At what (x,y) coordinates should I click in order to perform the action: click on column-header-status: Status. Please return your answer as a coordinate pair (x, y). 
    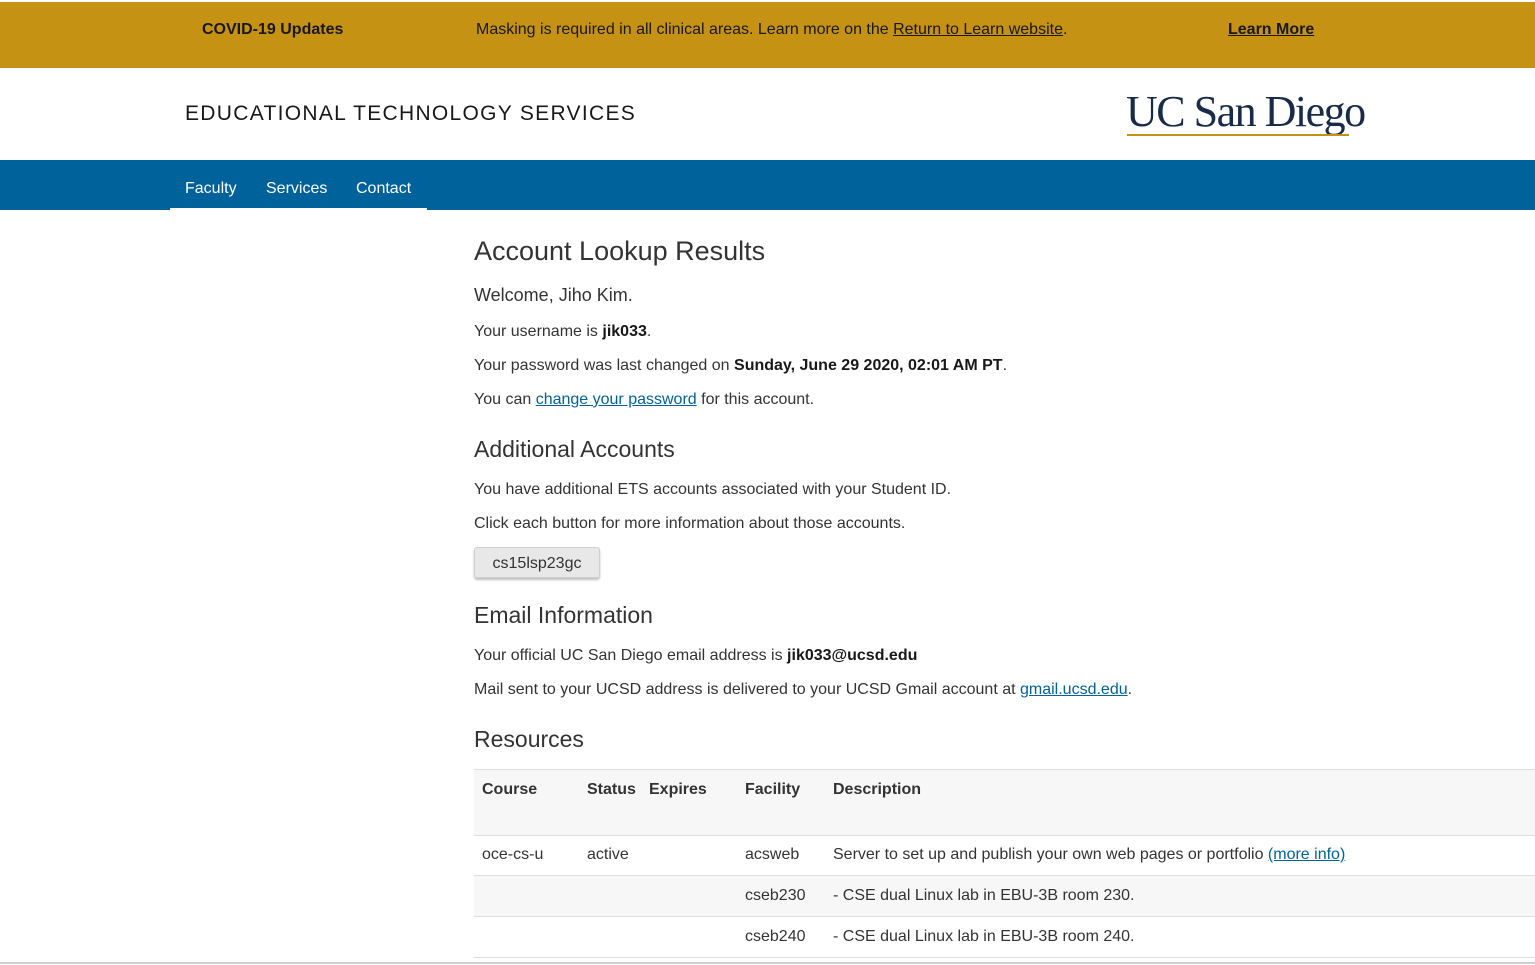
    Looking at the image, I should click on (611, 789).